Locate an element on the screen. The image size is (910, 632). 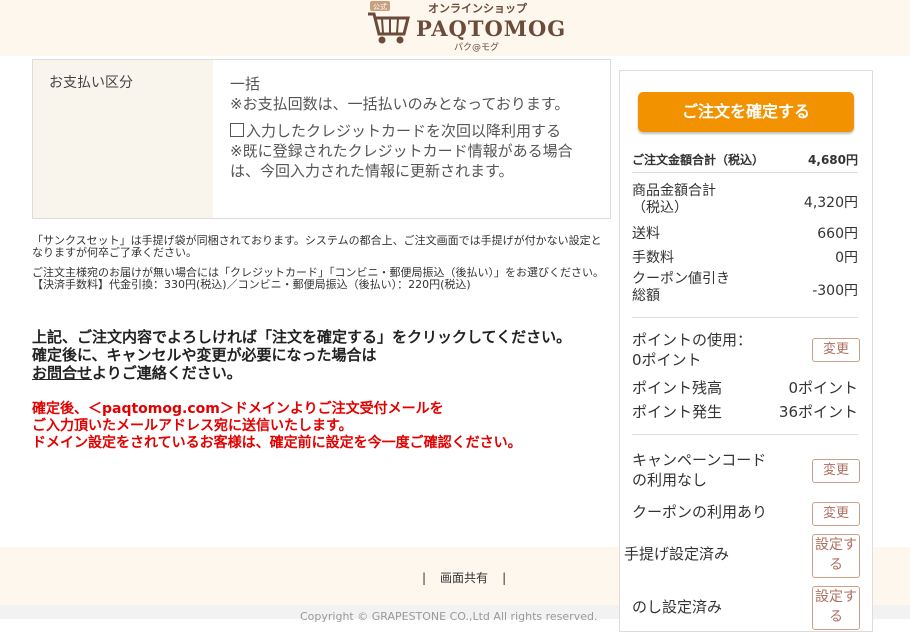
subtotal-row: 商品金額合計 （税込） 4,320円 is located at coordinates (745, 203).